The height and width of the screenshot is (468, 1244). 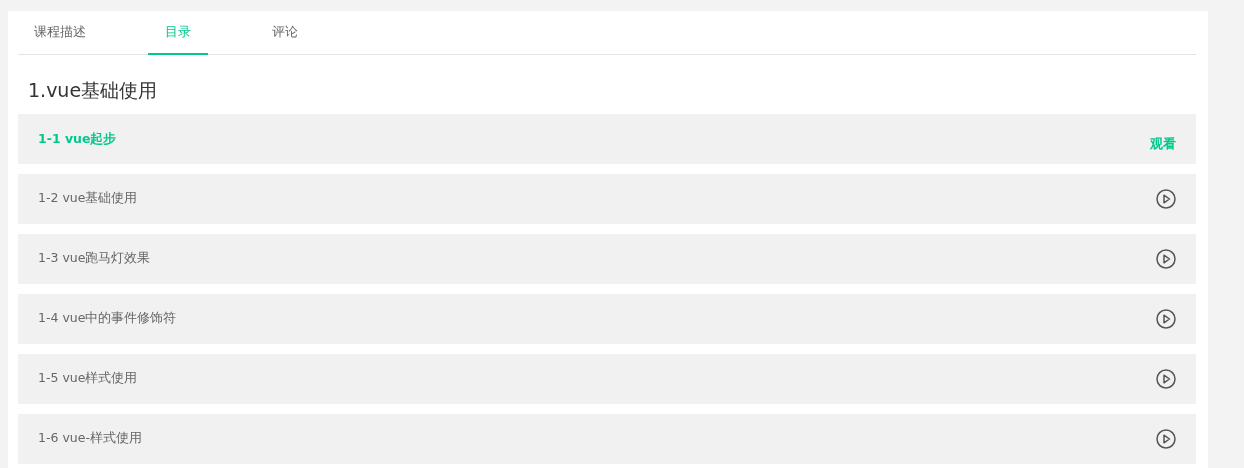 What do you see at coordinates (88, 378) in the screenshot?
I see `lesson-title: 1-5 vue样式使用` at bounding box center [88, 378].